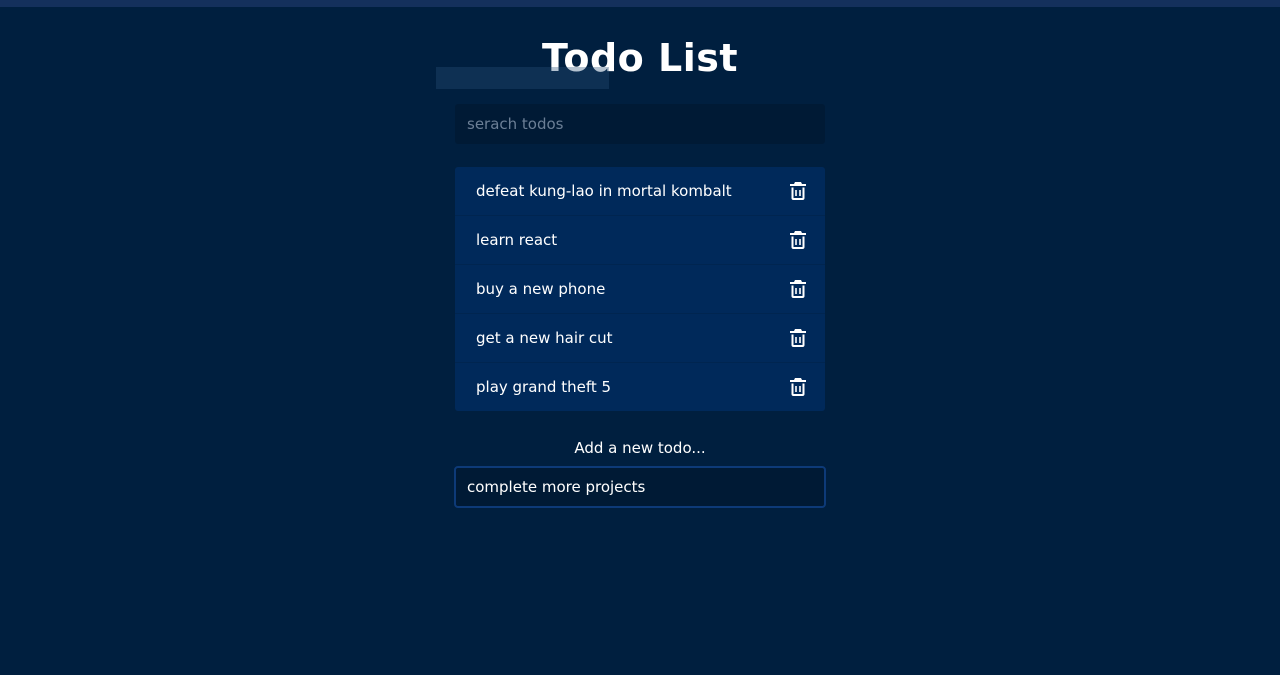 This screenshot has height=675, width=1280. What do you see at coordinates (640, 487) in the screenshot?
I see `add-todo-input` at bounding box center [640, 487].